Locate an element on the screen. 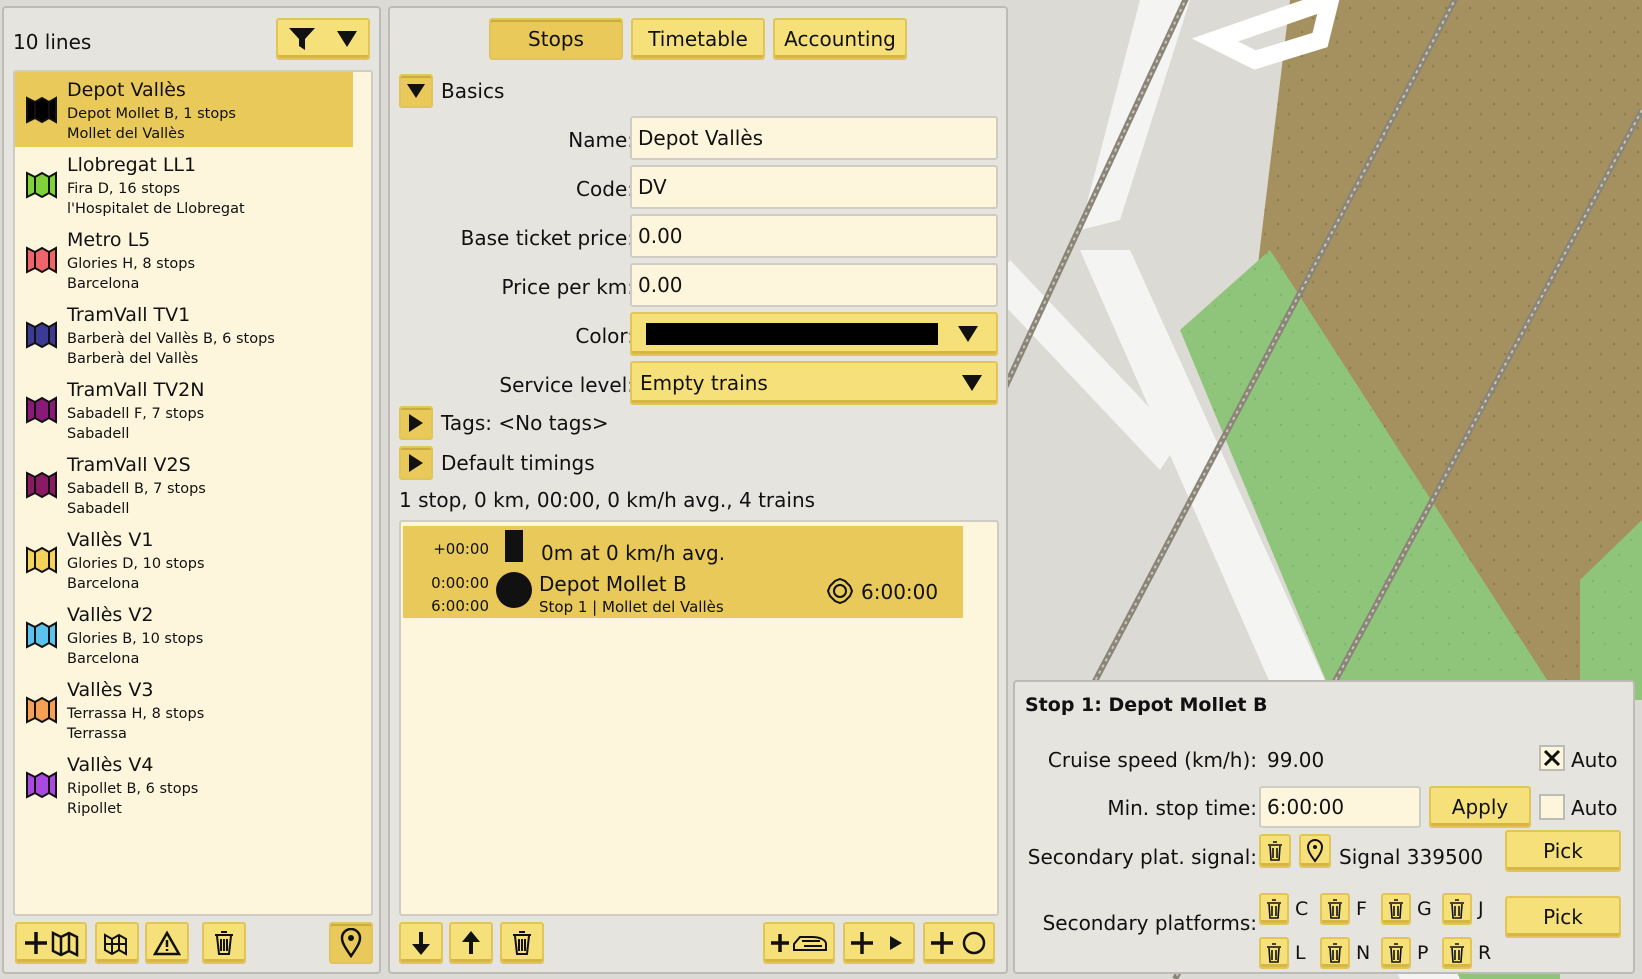  tags-expand-toggle is located at coordinates (416, 423).